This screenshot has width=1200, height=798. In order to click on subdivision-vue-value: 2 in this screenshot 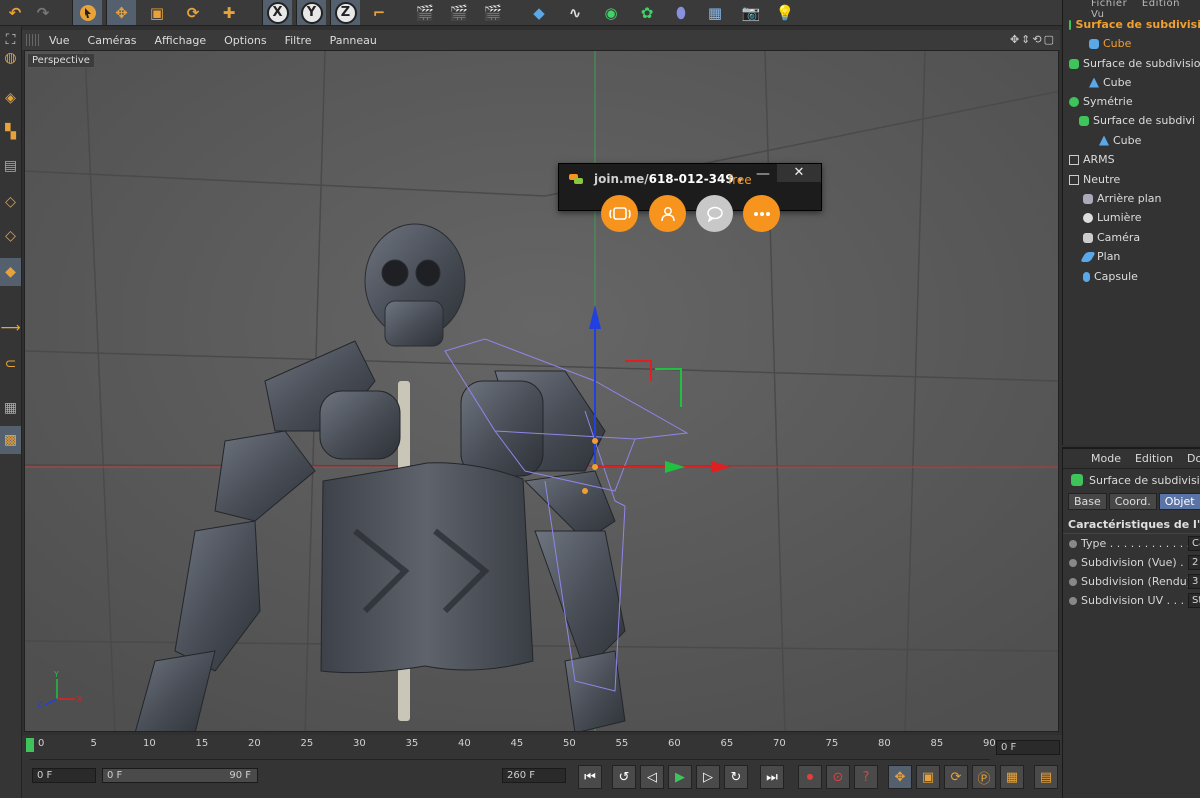, I will do `click(1194, 562)`.